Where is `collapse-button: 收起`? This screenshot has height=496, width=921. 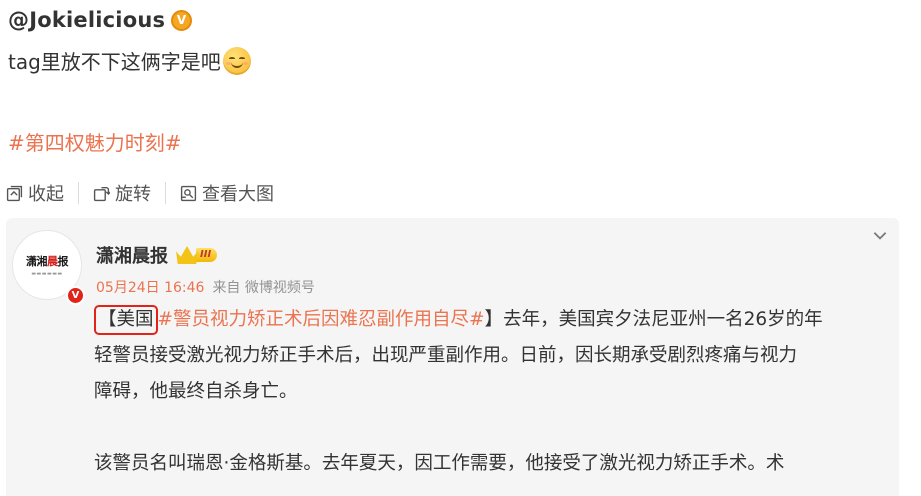
collapse-button: 收起 is located at coordinates (35, 193).